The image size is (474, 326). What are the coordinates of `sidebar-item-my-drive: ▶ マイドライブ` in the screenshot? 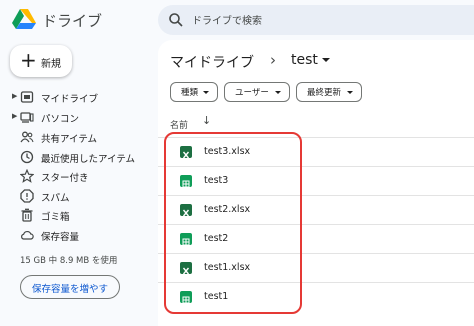 It's located at (75, 97).